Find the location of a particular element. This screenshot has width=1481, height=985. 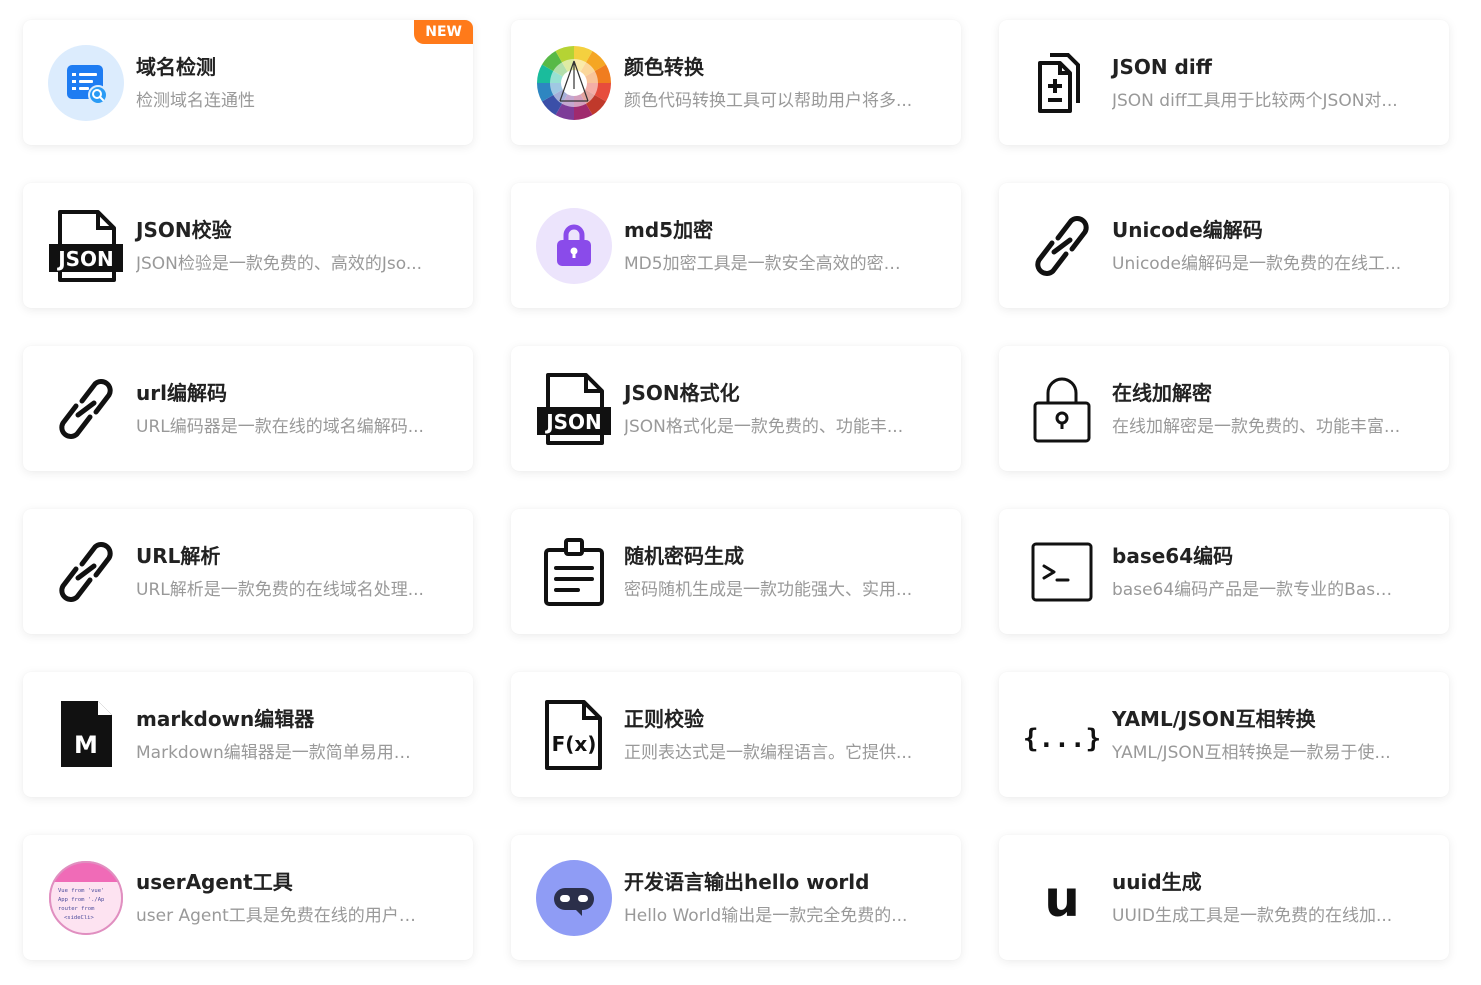

svg-text: F(x) is located at coordinates (574, 744).